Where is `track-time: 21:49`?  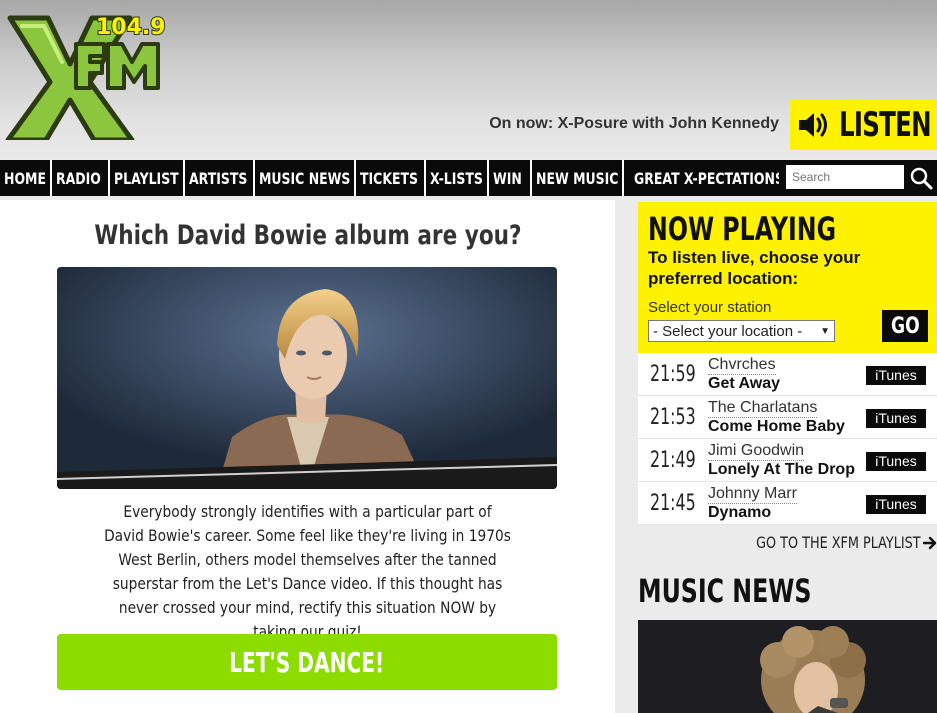 track-time: 21:49 is located at coordinates (673, 460).